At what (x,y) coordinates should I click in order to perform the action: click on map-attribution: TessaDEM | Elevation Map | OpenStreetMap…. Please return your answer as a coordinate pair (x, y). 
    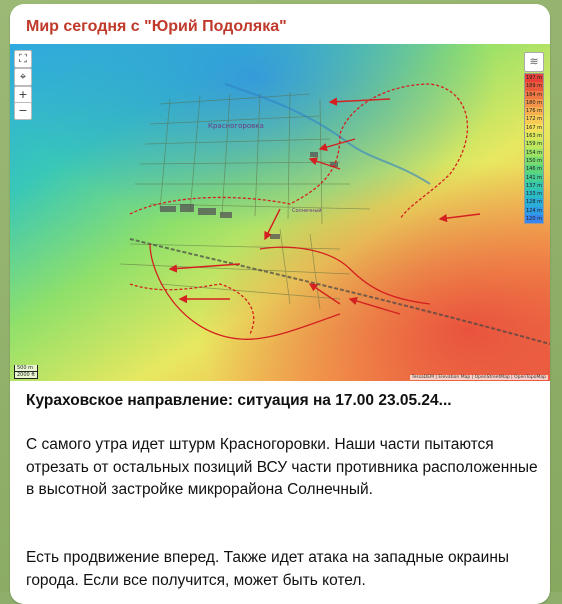
    Looking at the image, I should click on (478, 377).